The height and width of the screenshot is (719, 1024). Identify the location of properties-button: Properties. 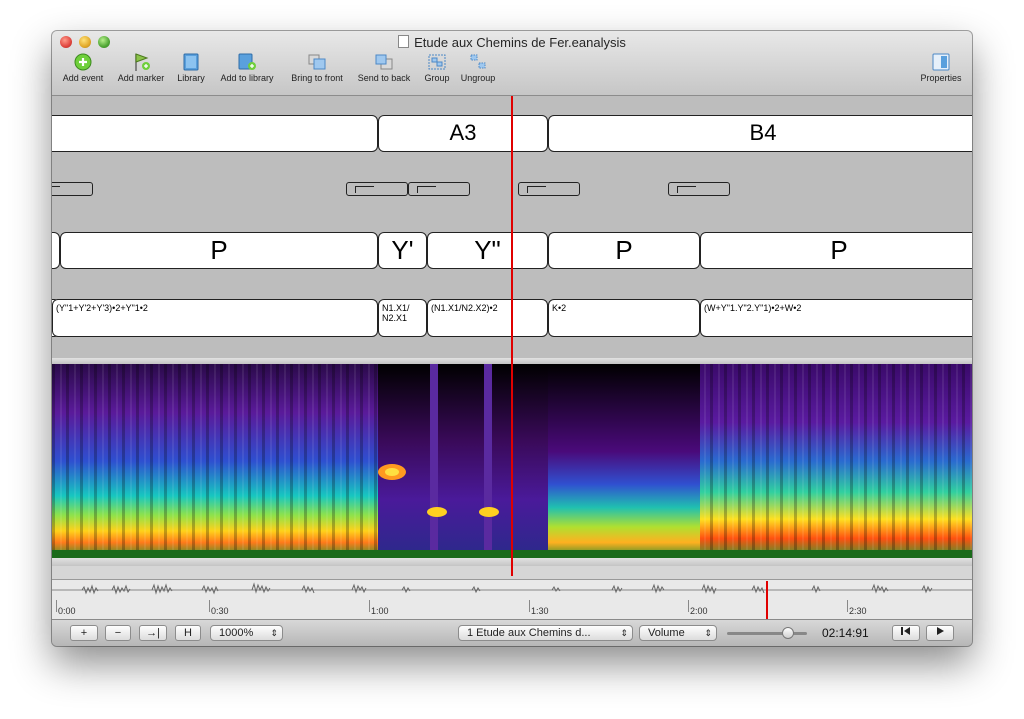
(941, 73).